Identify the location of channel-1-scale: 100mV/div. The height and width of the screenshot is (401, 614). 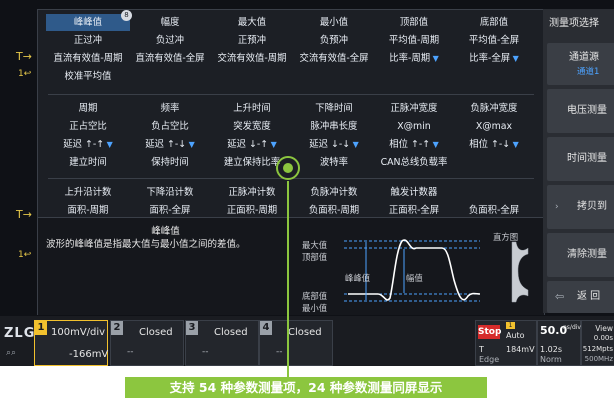
(78, 332).